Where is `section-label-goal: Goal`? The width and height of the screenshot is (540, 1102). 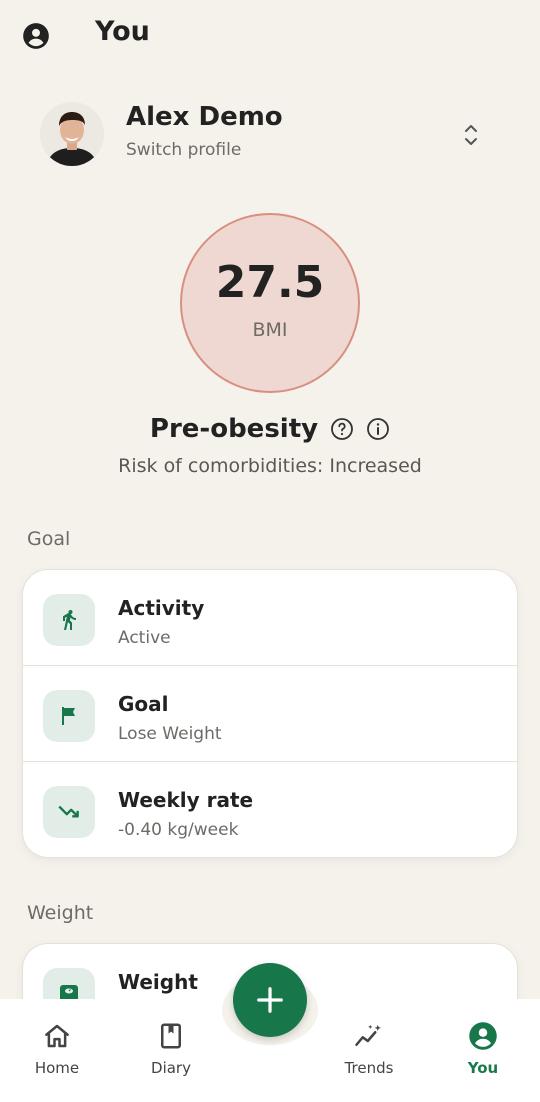 section-label-goal: Goal is located at coordinates (49, 539).